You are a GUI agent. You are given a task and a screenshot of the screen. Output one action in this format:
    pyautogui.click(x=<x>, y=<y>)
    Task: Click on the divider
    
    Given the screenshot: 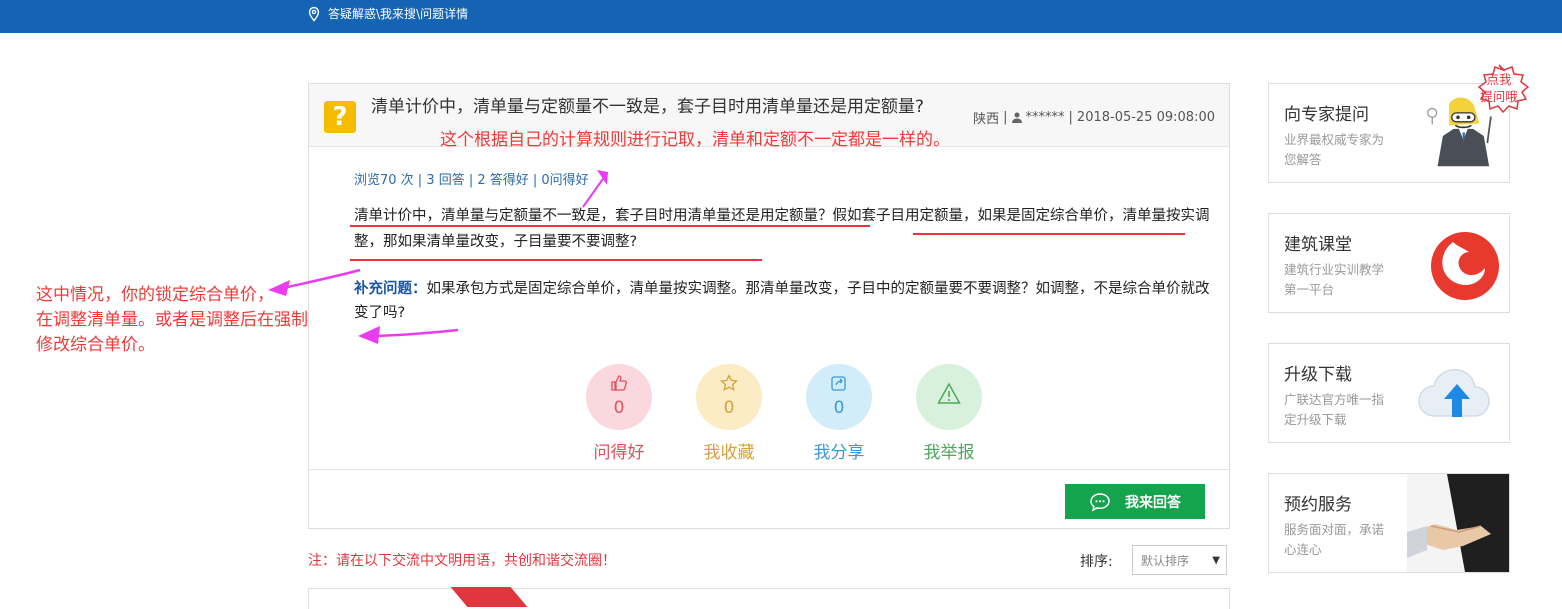 What is the action you would take?
    pyautogui.click(x=769, y=469)
    